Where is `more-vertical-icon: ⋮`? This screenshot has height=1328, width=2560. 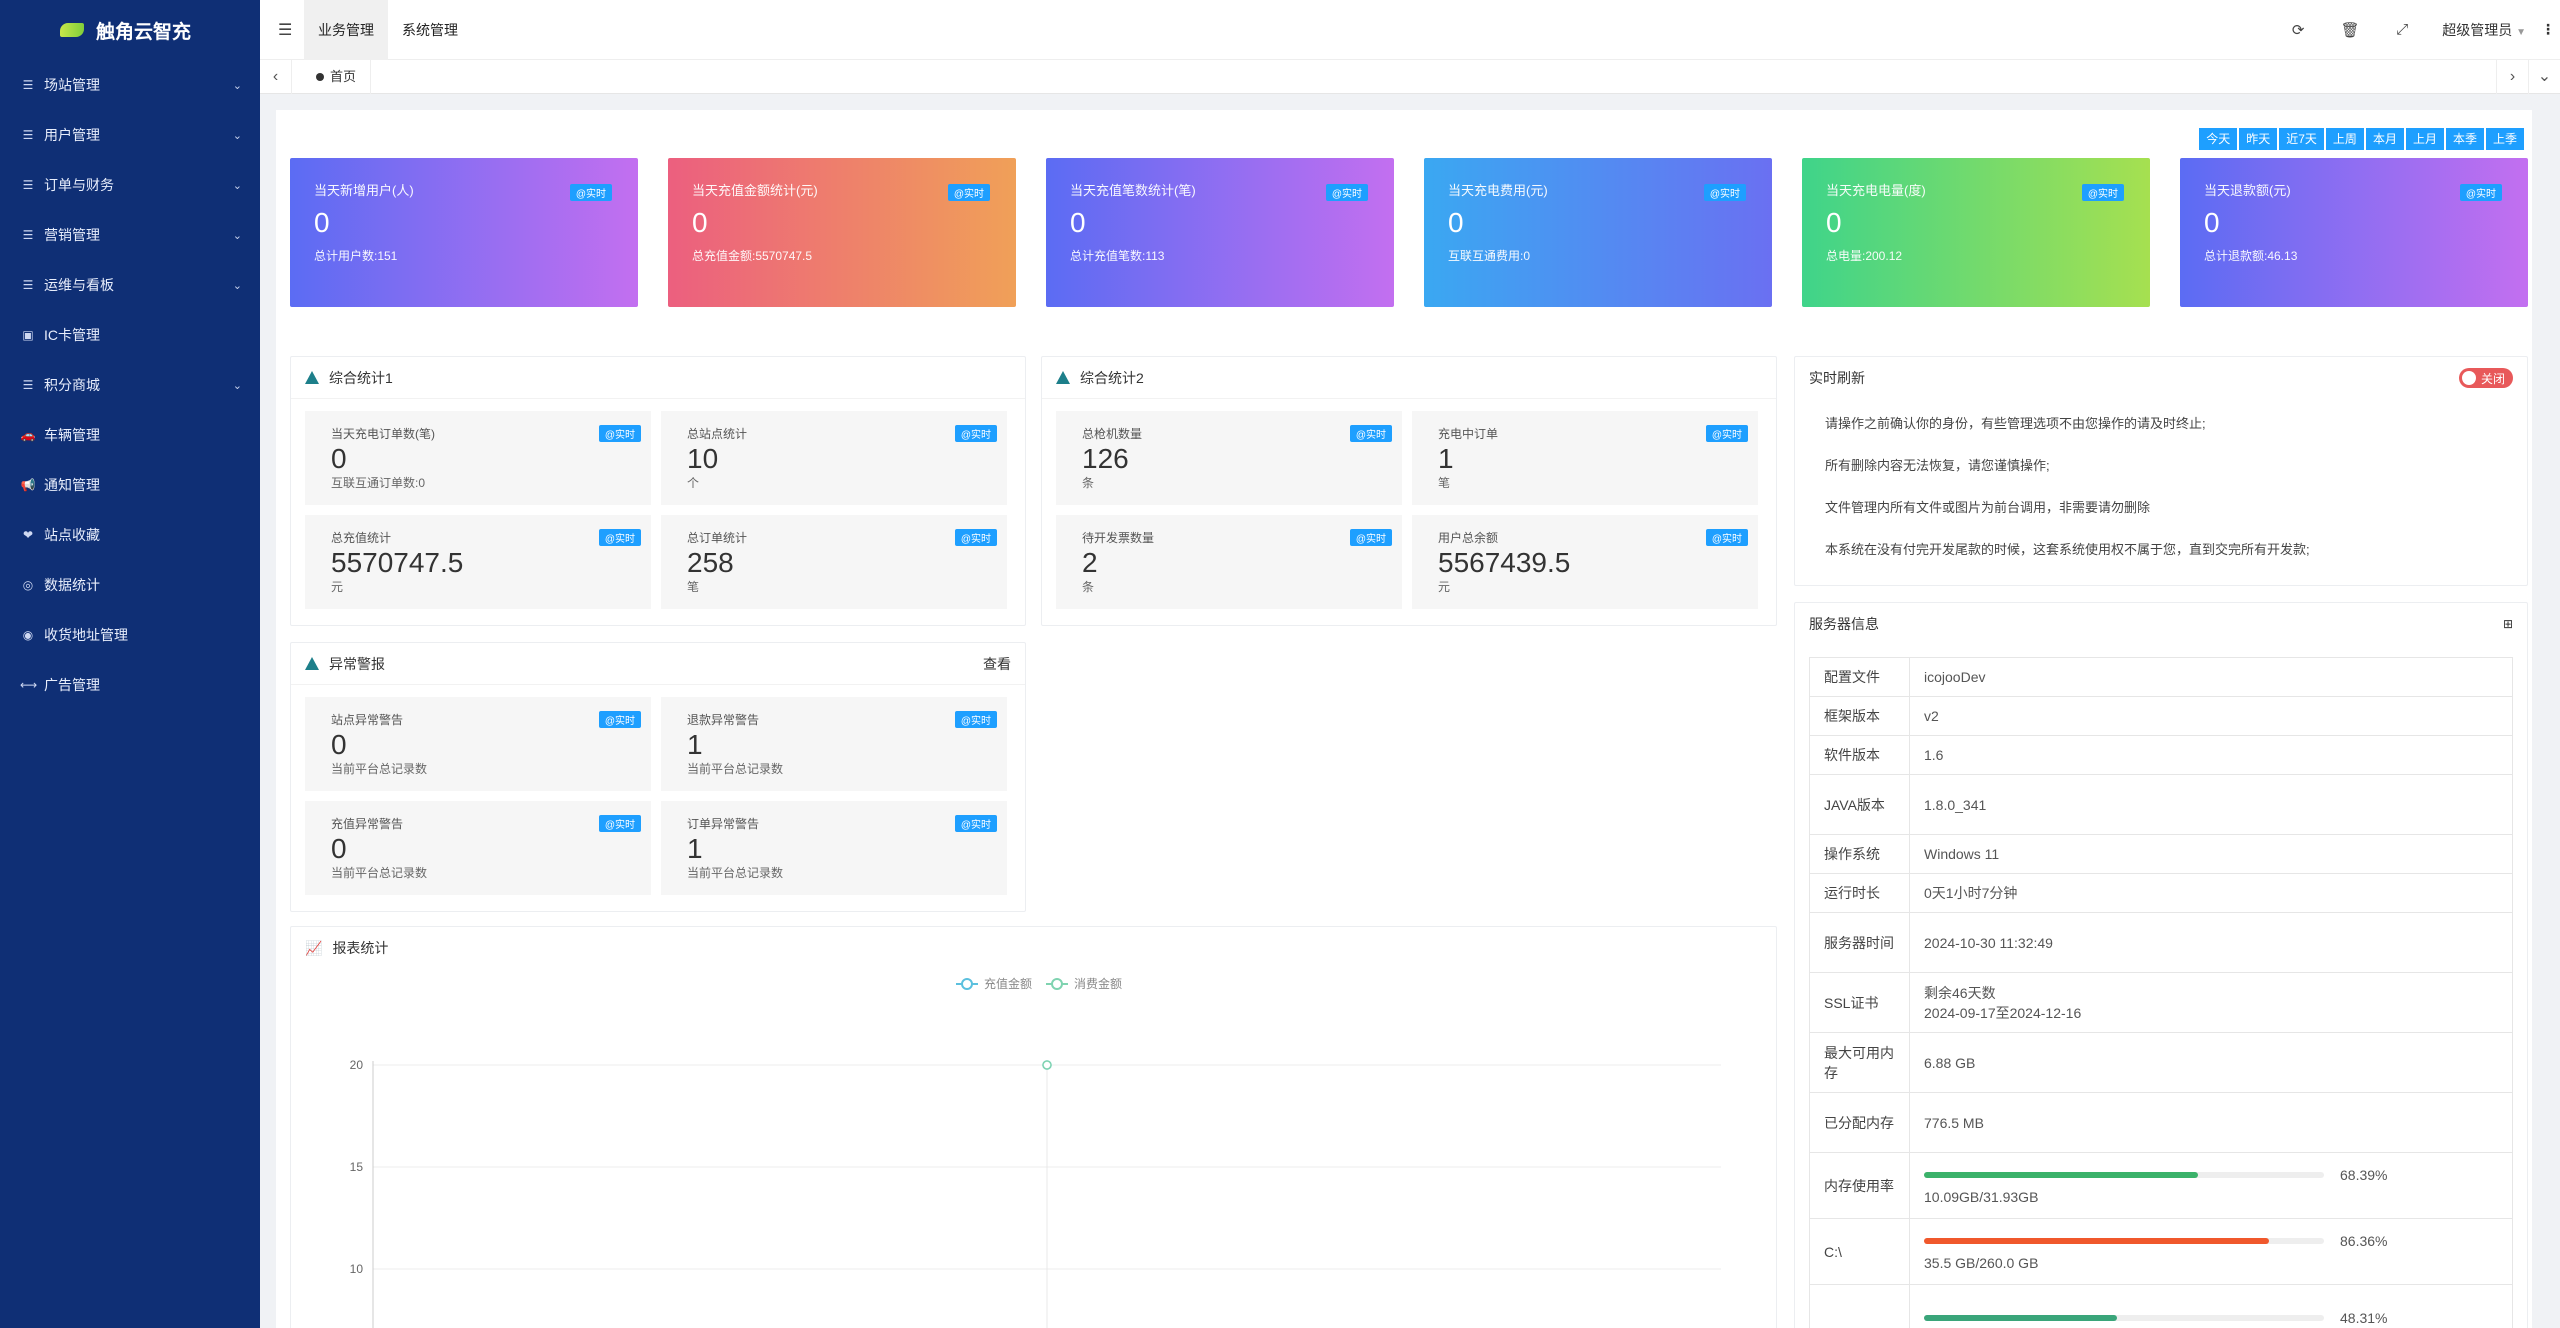
more-vertical-icon: ⋮ is located at coordinates (2548, 29).